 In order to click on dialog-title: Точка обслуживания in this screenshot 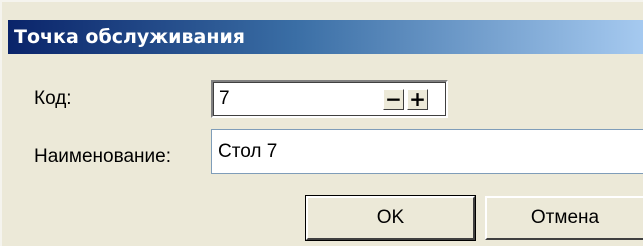, I will do `click(129, 37)`.